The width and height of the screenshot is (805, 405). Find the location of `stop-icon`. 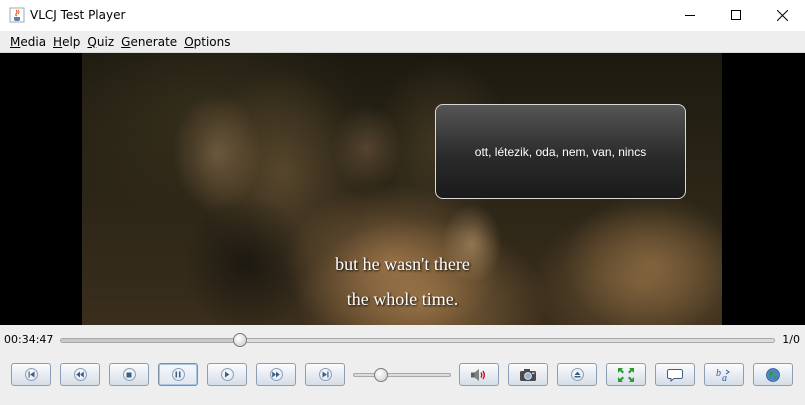

stop-icon is located at coordinates (129, 374).